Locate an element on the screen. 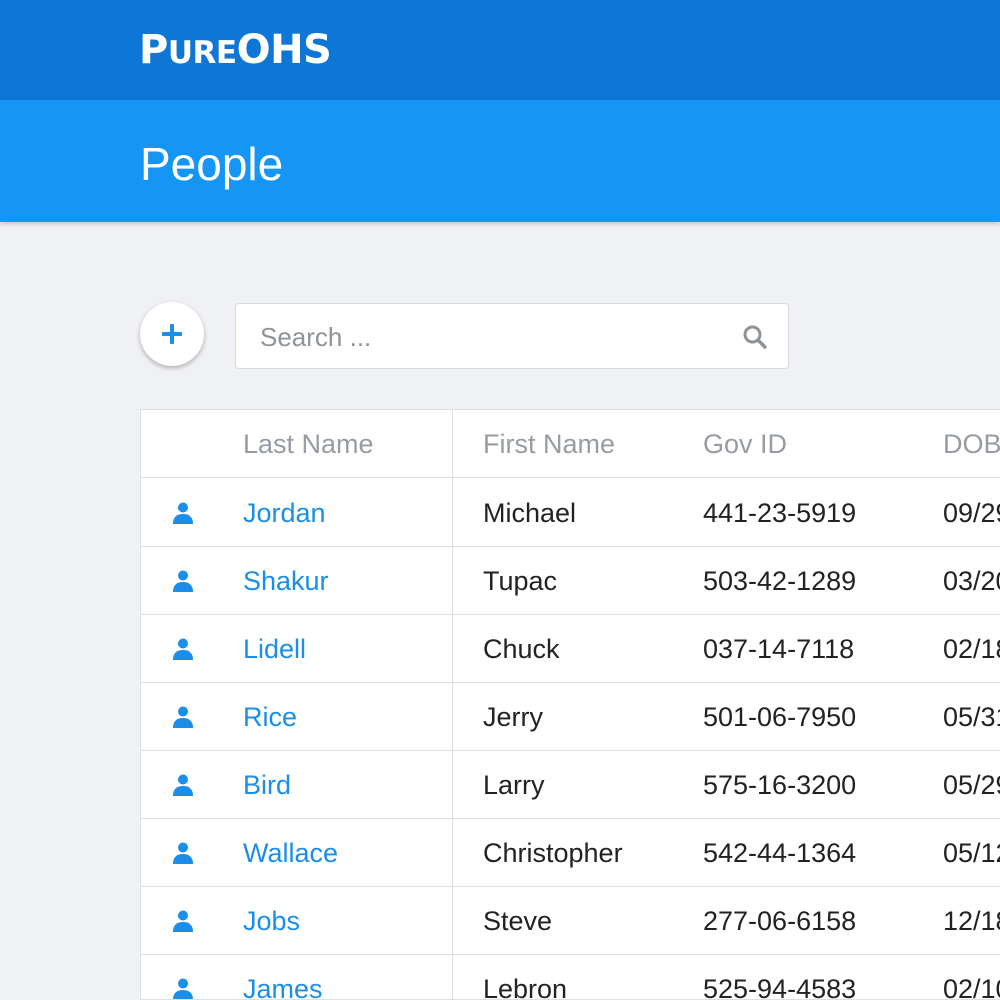 This screenshot has height=1000, width=1000. plus-icon is located at coordinates (172, 334).